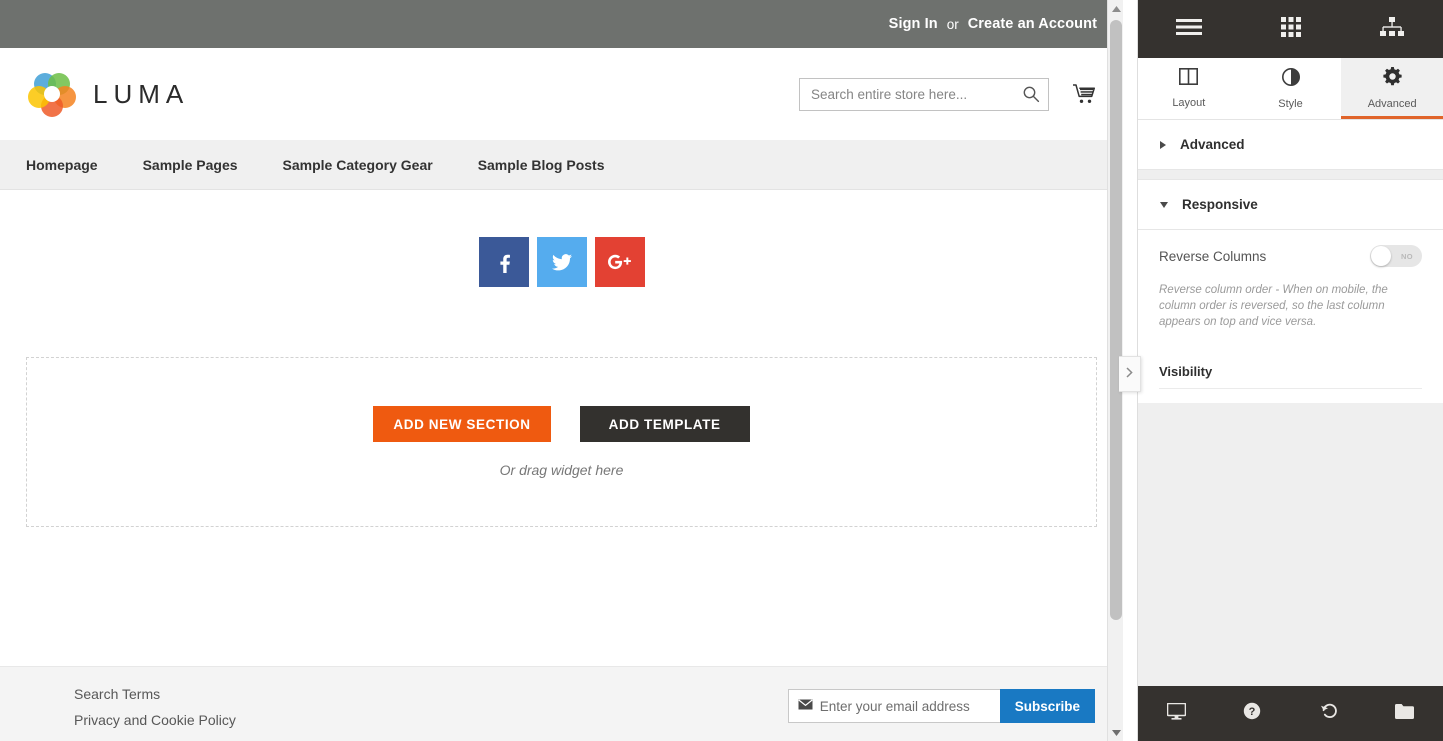  What do you see at coordinates (1116, 320) in the screenshot?
I see `scrollbar-thumb` at bounding box center [1116, 320].